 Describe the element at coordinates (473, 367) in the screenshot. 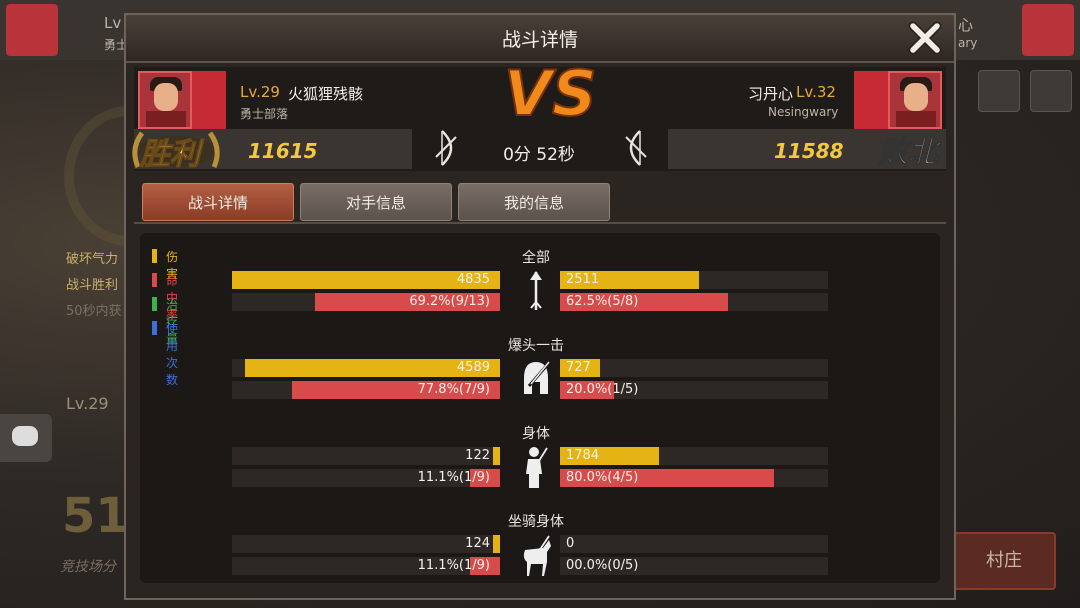

I see `player-damage-bar-value: 4589` at that location.